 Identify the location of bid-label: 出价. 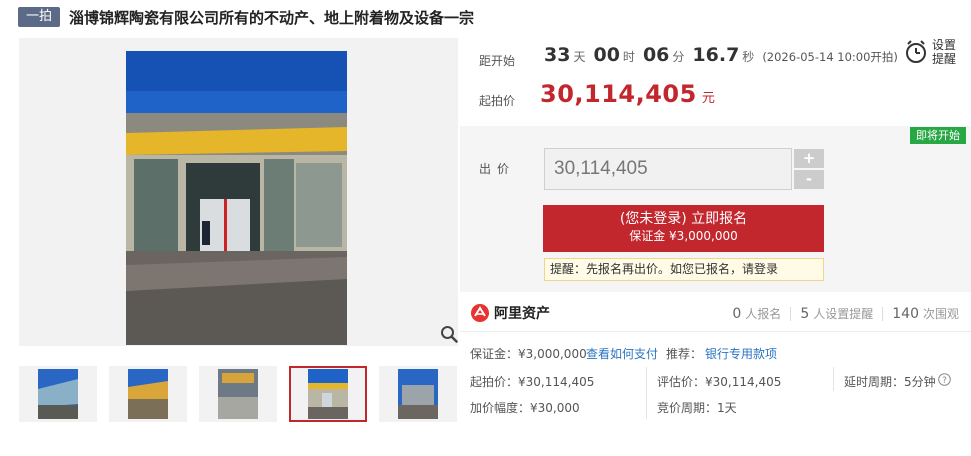
(497, 169).